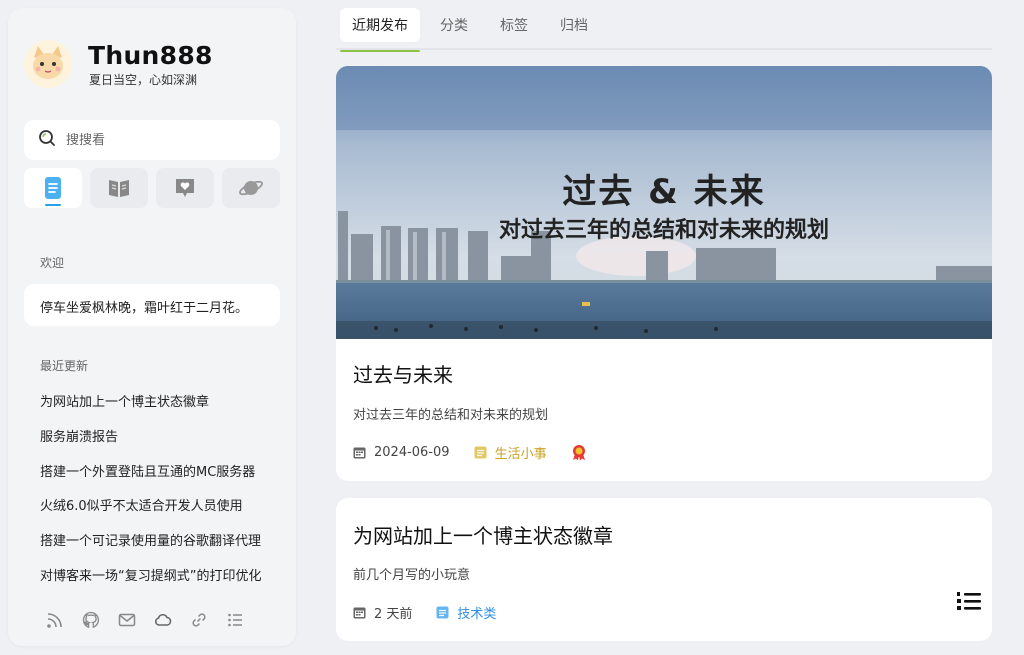 Image resolution: width=1024 pixels, height=655 pixels. What do you see at coordinates (380, 30) in the screenshot?
I see `tab-recent: 近期发布` at bounding box center [380, 30].